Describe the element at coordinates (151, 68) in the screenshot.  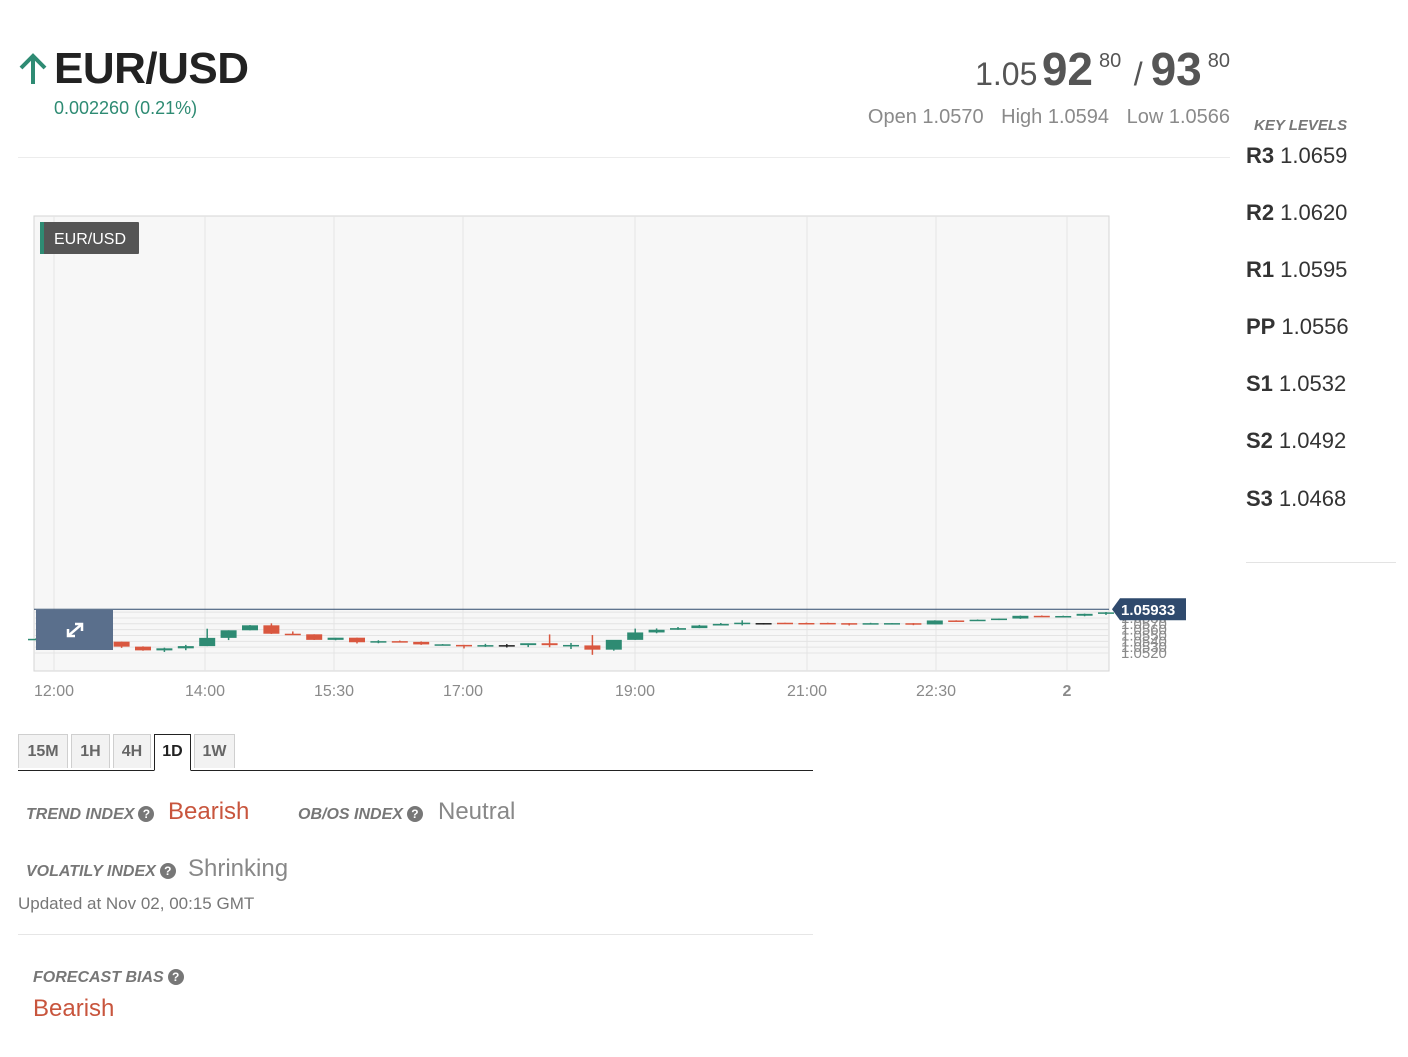
I see `pair-title: EUR/USD` at that location.